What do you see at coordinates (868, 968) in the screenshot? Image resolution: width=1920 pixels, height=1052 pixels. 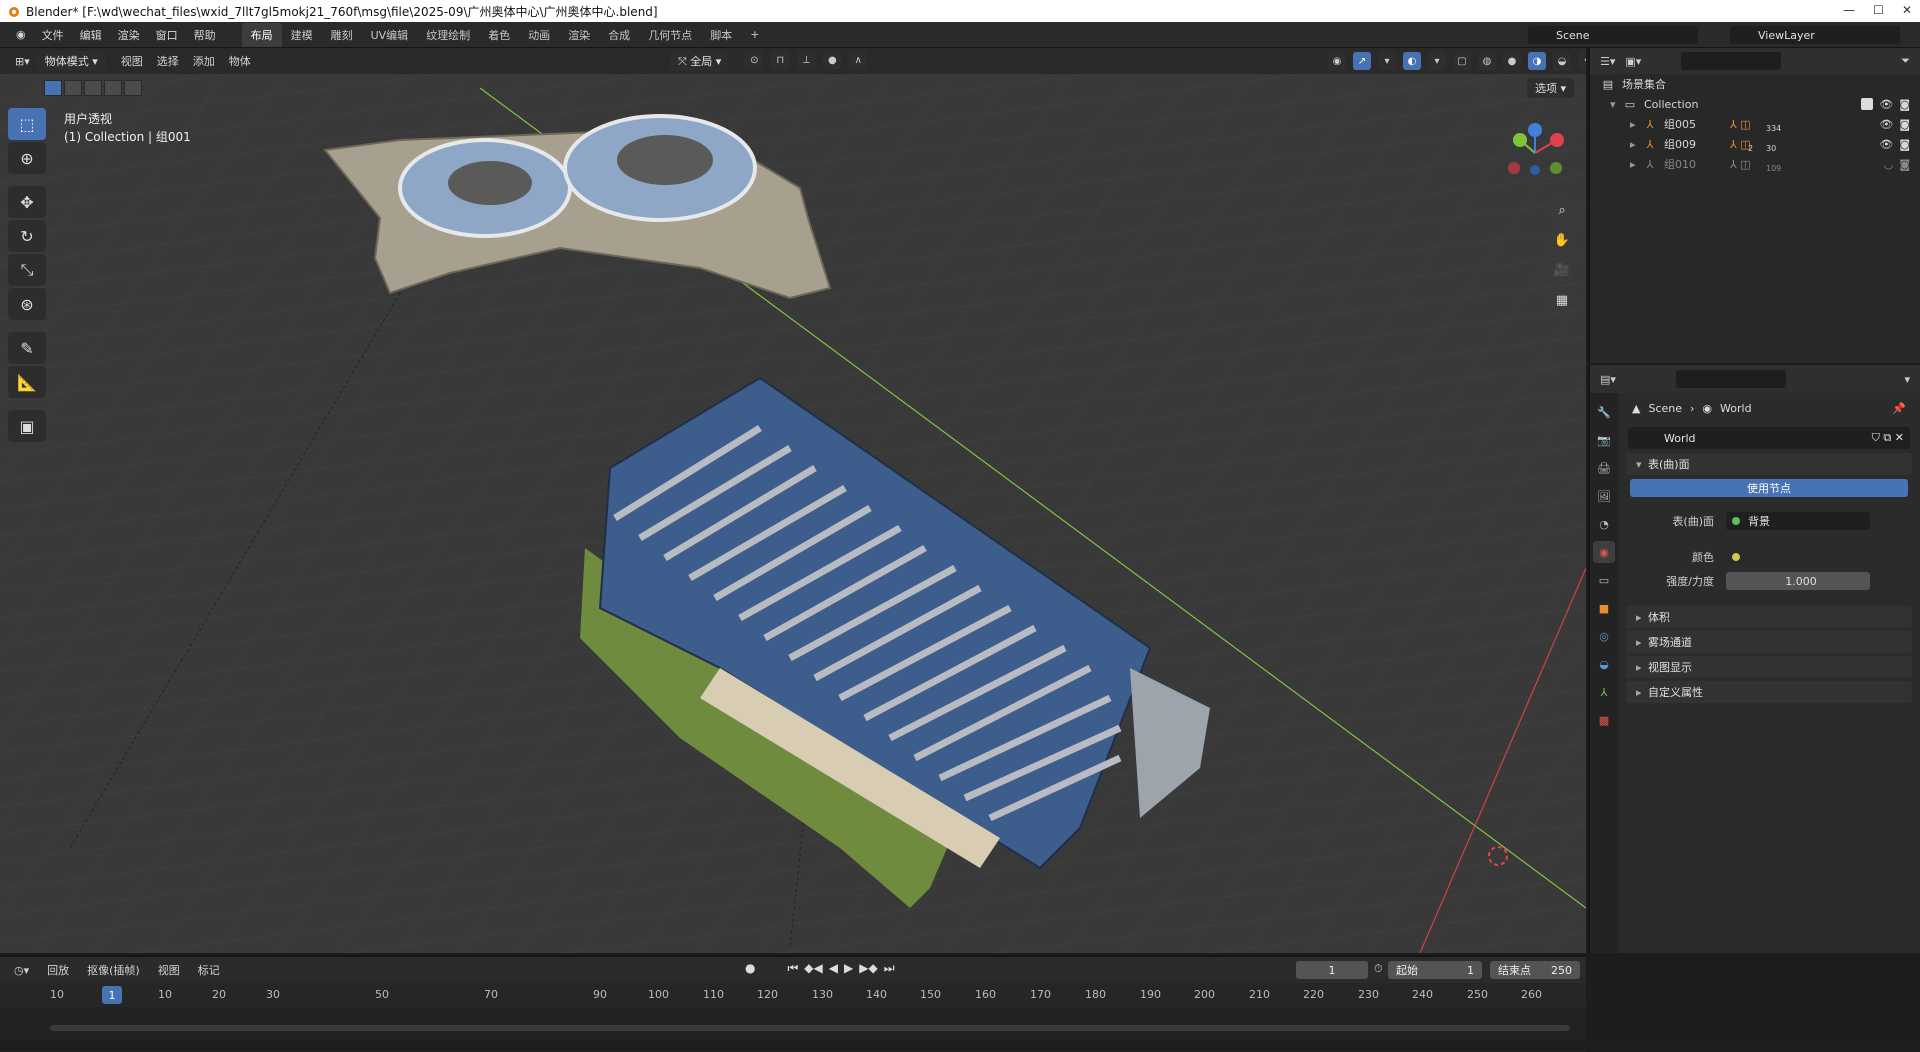 I see `next-keyframe-icon: ▶◆` at bounding box center [868, 968].